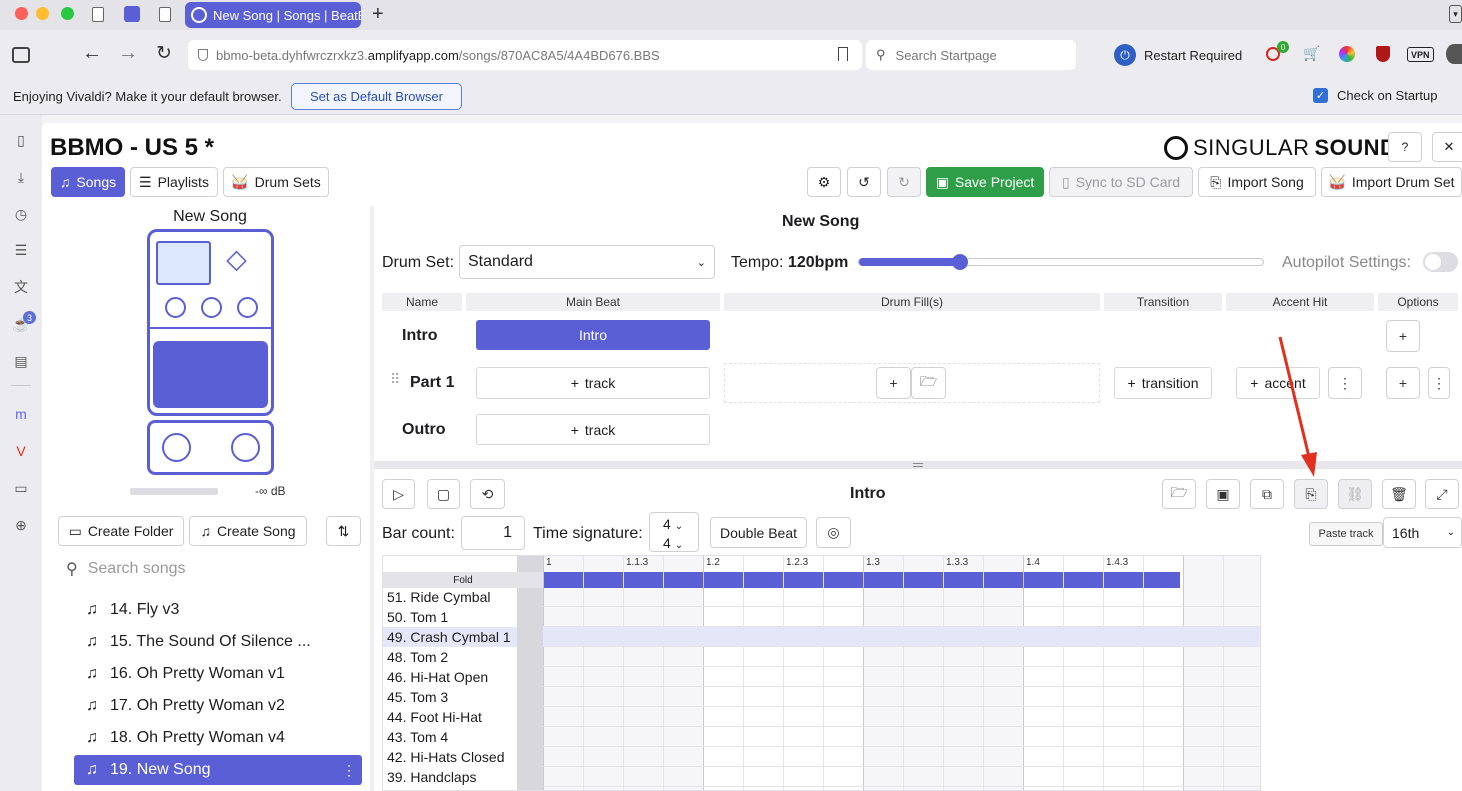 This screenshot has width=1462, height=791. Describe the element at coordinates (132, 14) in the screenshot. I see `app-tab-icon` at that location.